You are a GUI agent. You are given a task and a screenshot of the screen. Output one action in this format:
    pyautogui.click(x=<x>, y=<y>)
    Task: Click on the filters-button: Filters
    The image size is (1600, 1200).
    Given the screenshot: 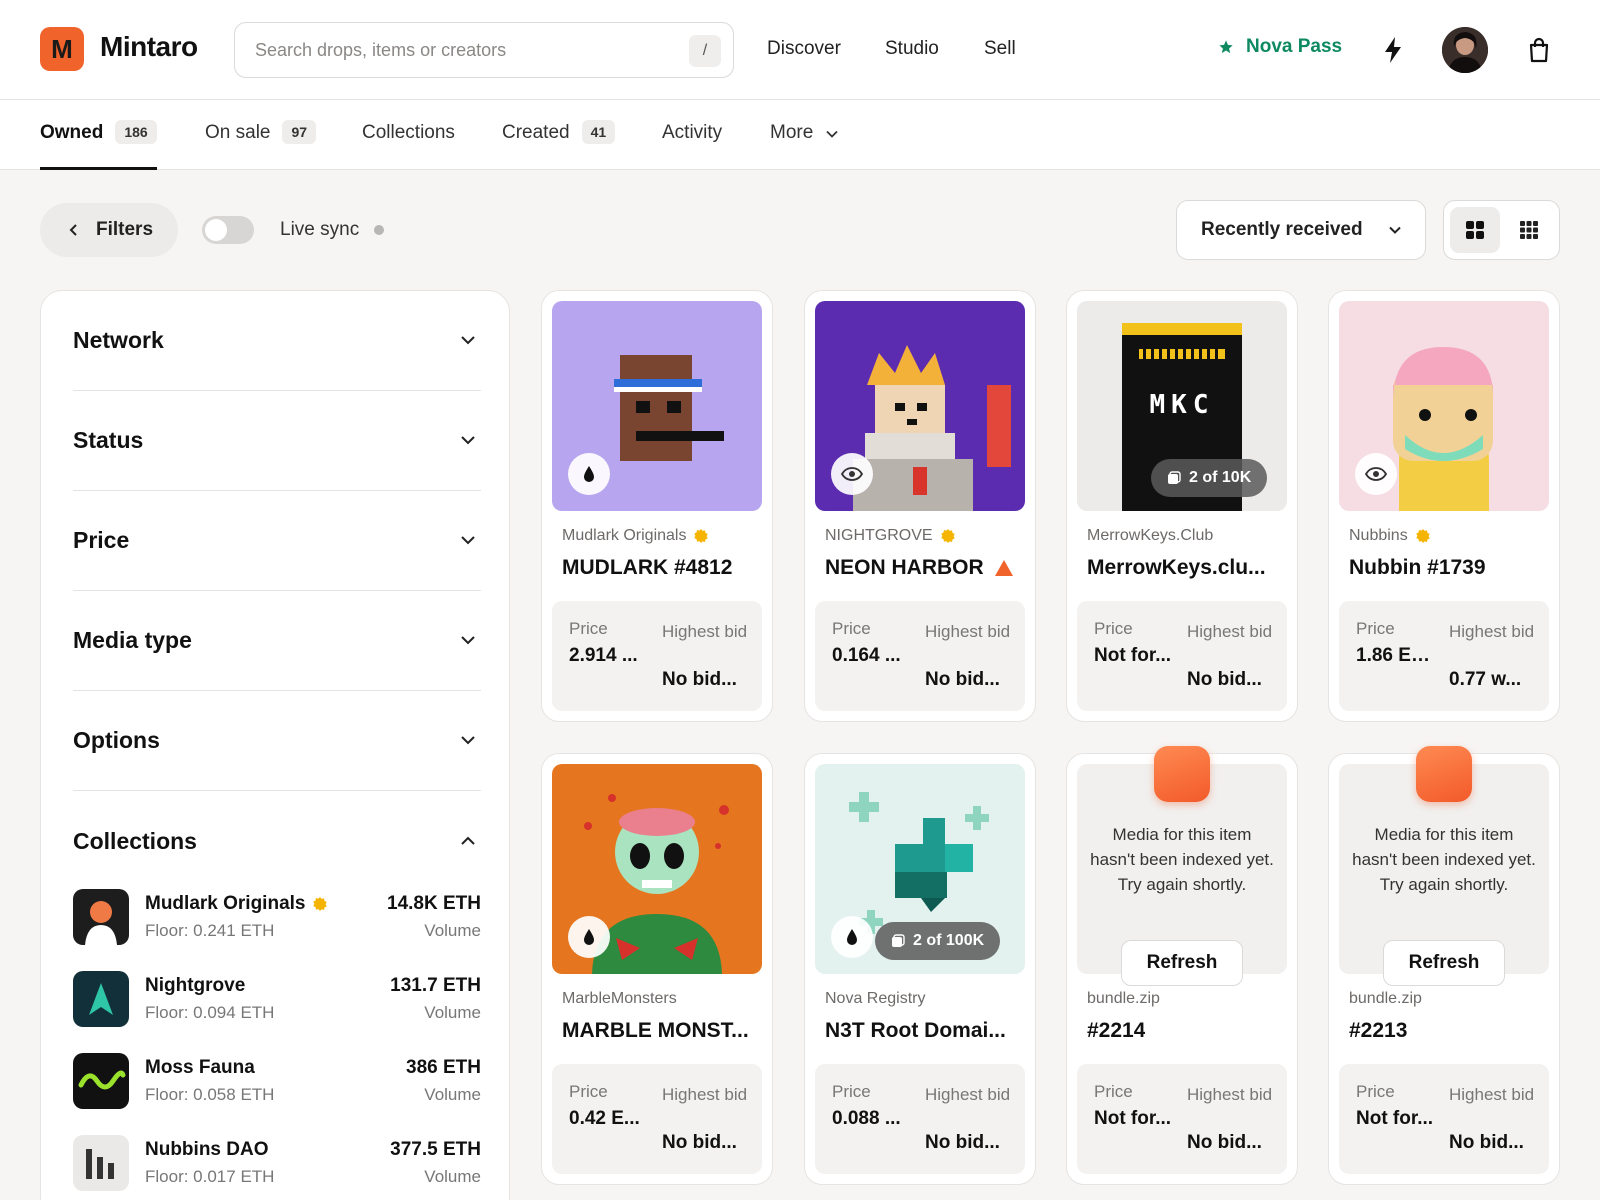 What is the action you would take?
    pyautogui.click(x=109, y=230)
    